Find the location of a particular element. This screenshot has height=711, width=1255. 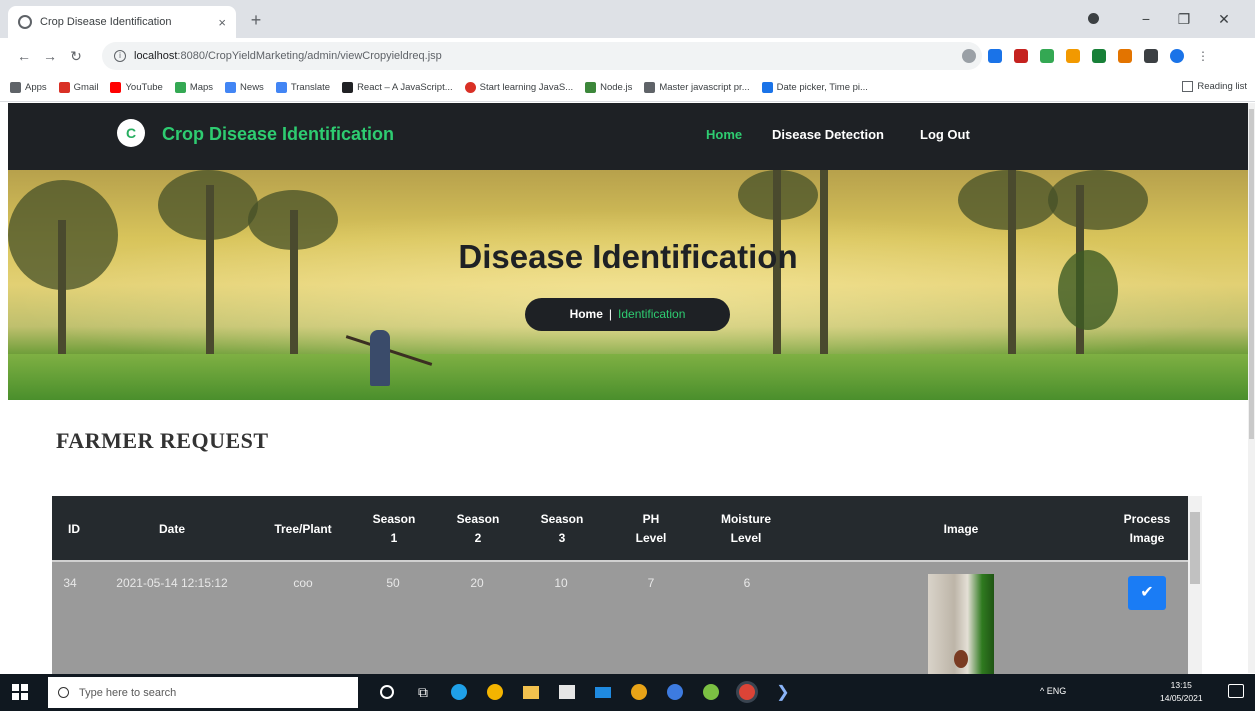

chrome-icon is located at coordinates (495, 692).